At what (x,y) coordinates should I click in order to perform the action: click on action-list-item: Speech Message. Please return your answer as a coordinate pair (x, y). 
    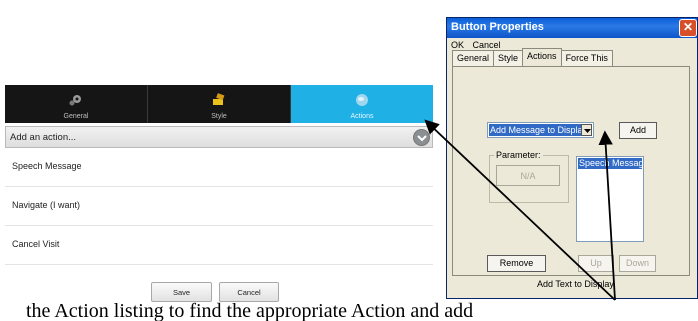
    Looking at the image, I should click on (219, 167).